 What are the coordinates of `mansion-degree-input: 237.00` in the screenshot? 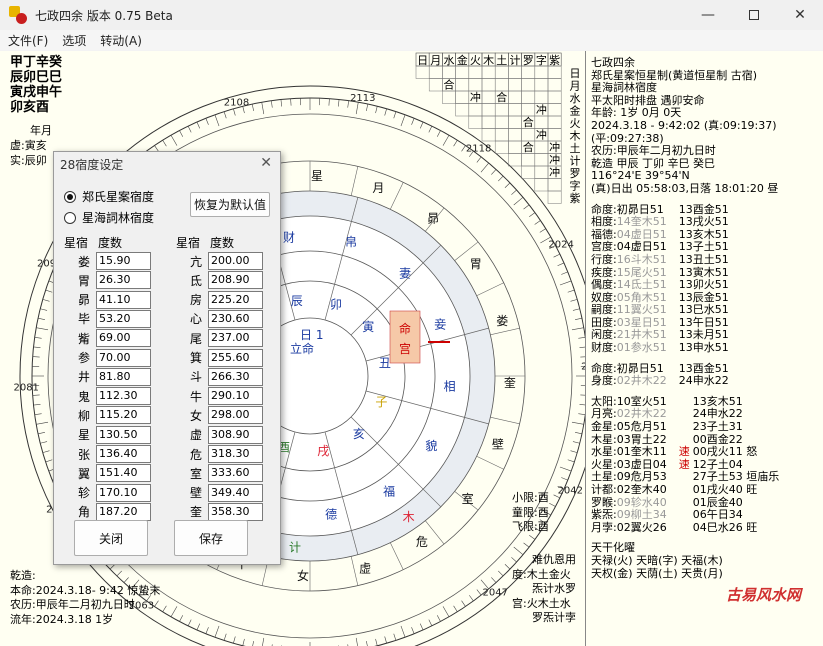 It's located at (235, 338).